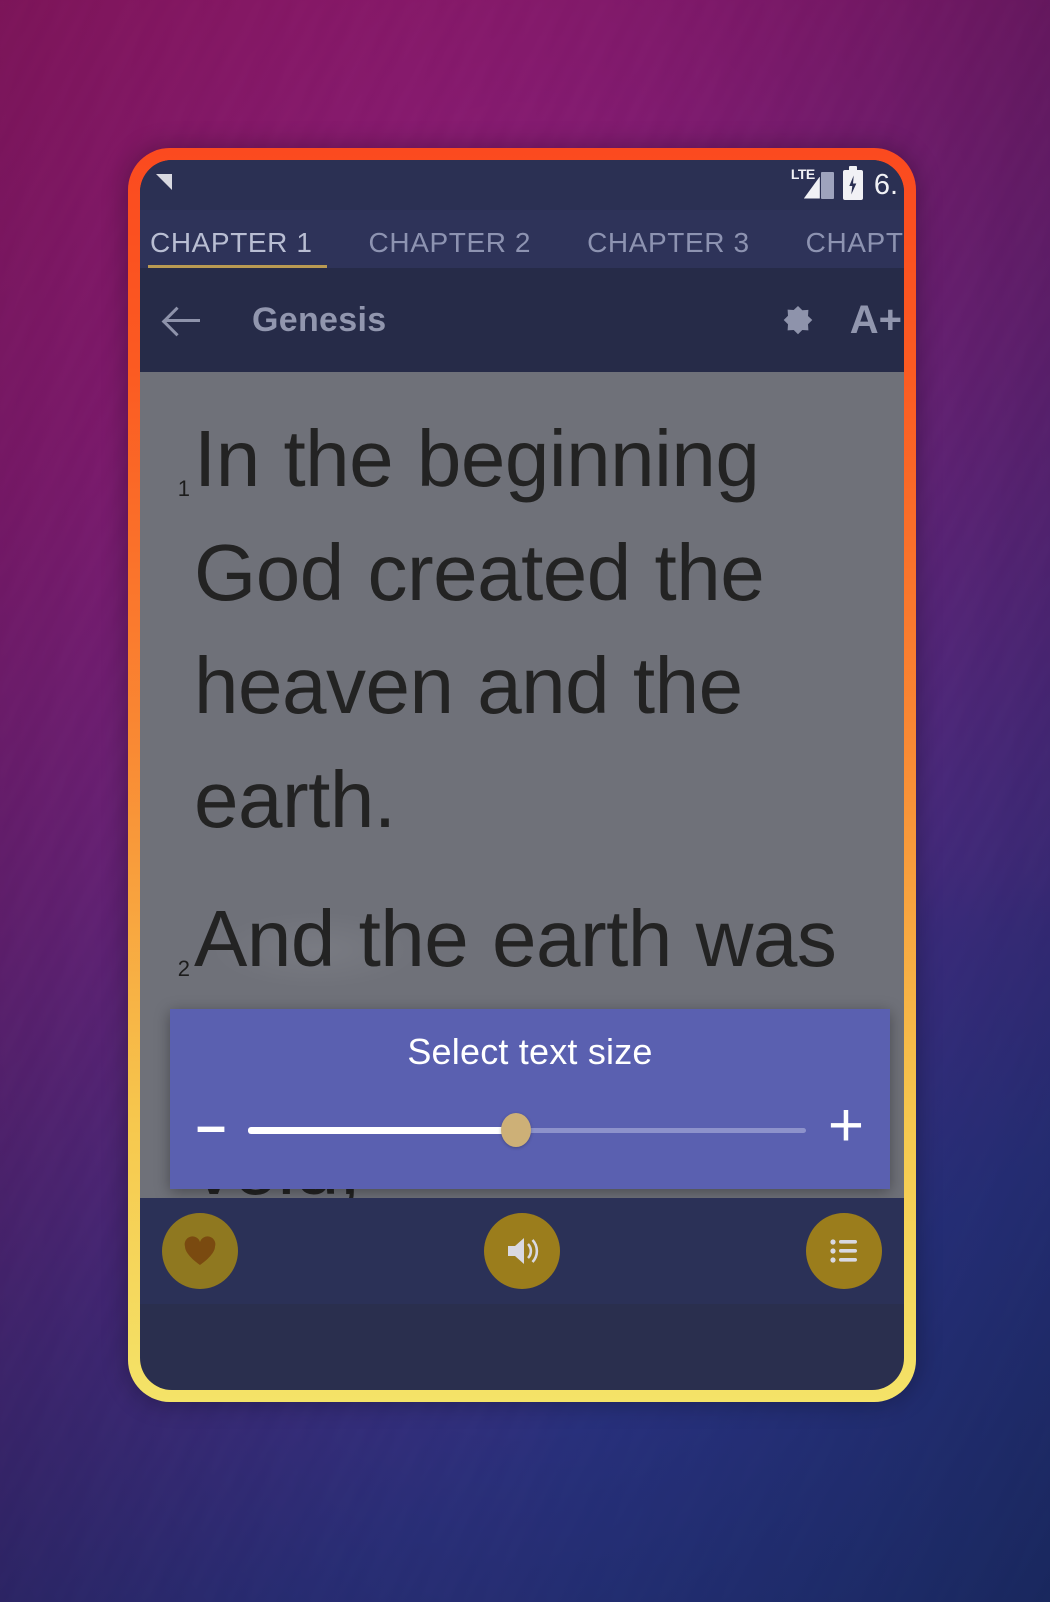  Describe the element at coordinates (515, 1130) in the screenshot. I see `slider-thumb` at that location.